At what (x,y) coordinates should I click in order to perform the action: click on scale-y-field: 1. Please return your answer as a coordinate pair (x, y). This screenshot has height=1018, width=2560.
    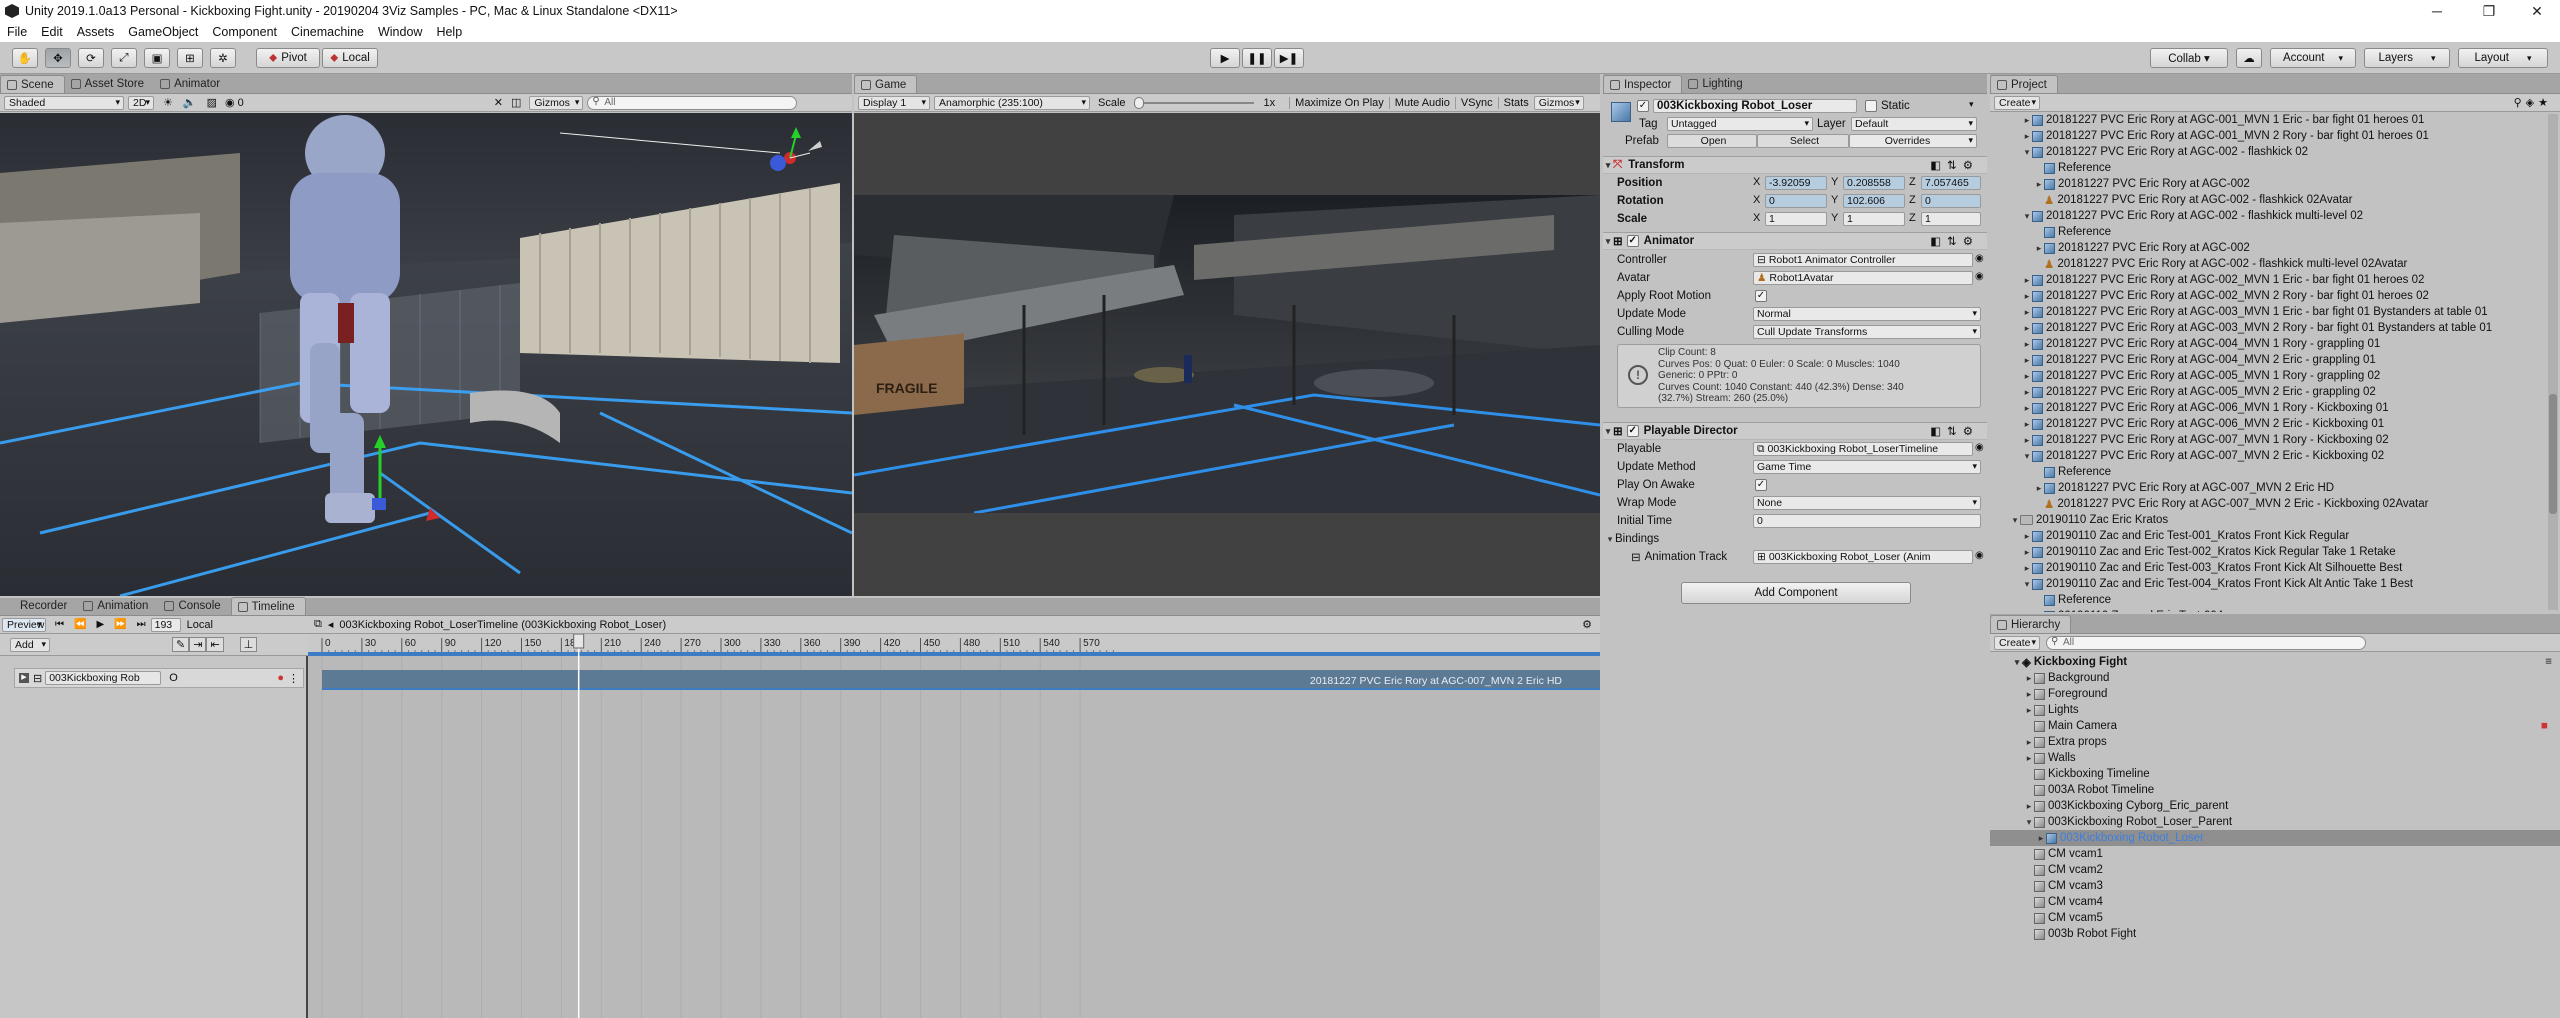
    Looking at the image, I should click on (1874, 219).